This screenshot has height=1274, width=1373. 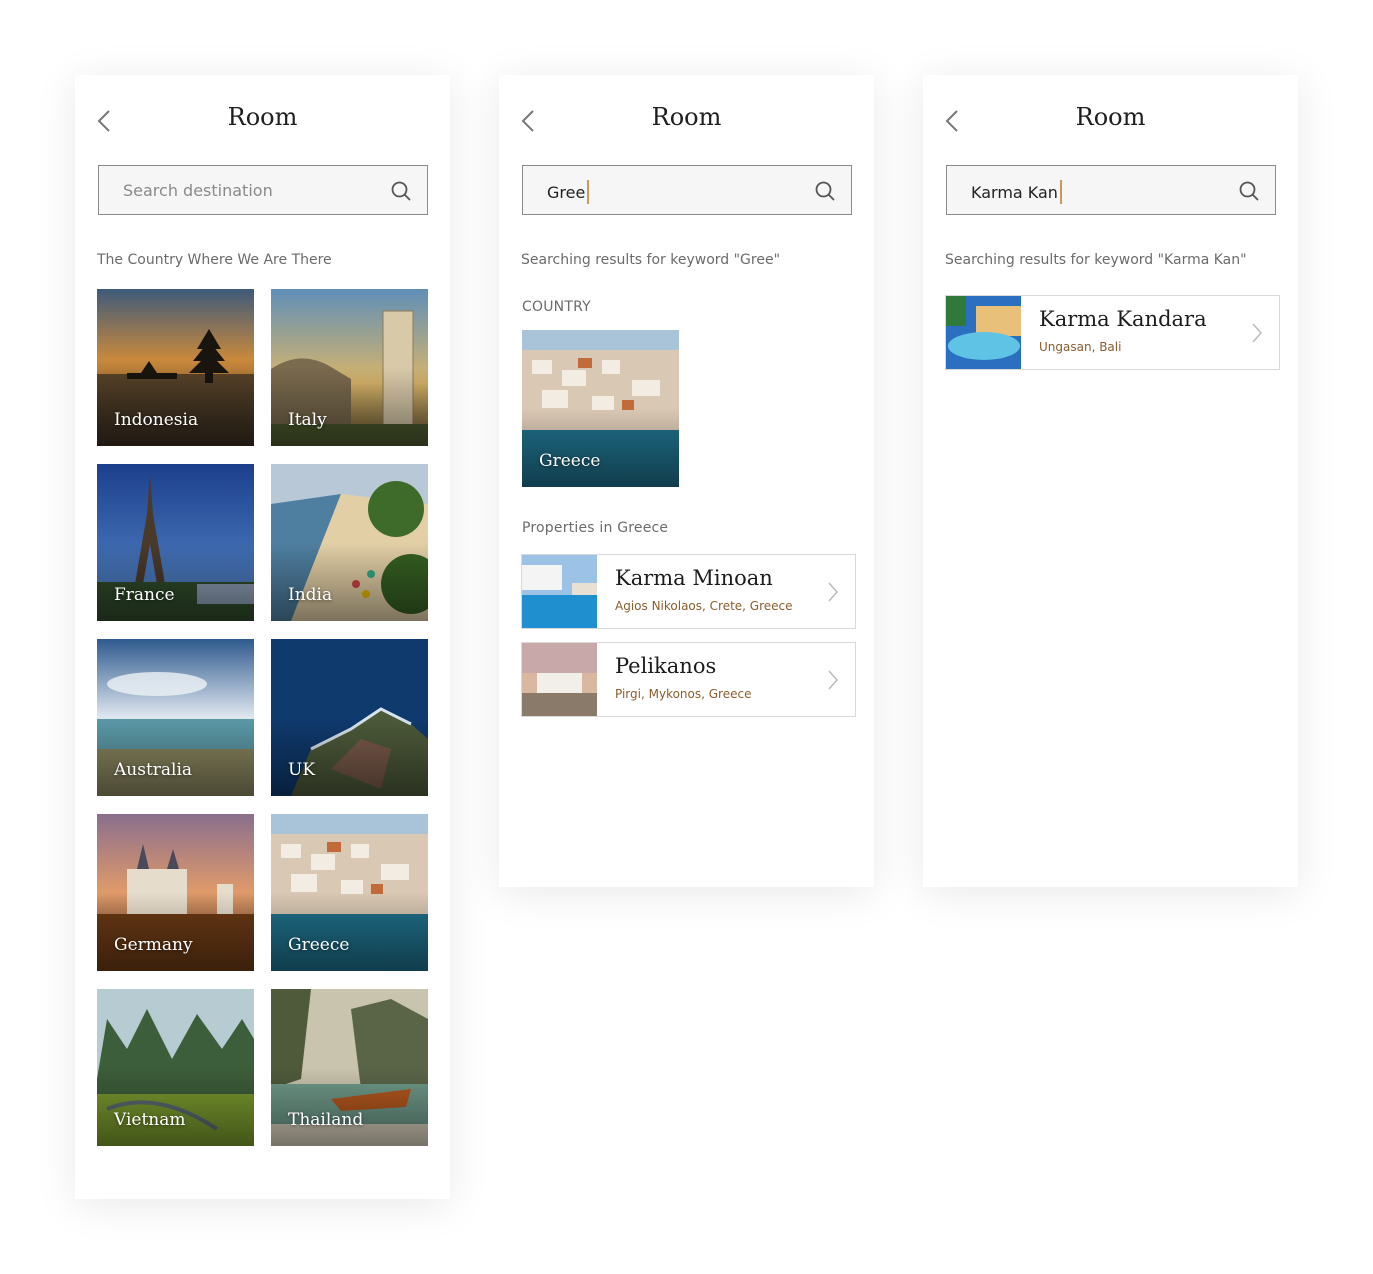 What do you see at coordinates (307, 420) in the screenshot?
I see `country-label: Italy` at bounding box center [307, 420].